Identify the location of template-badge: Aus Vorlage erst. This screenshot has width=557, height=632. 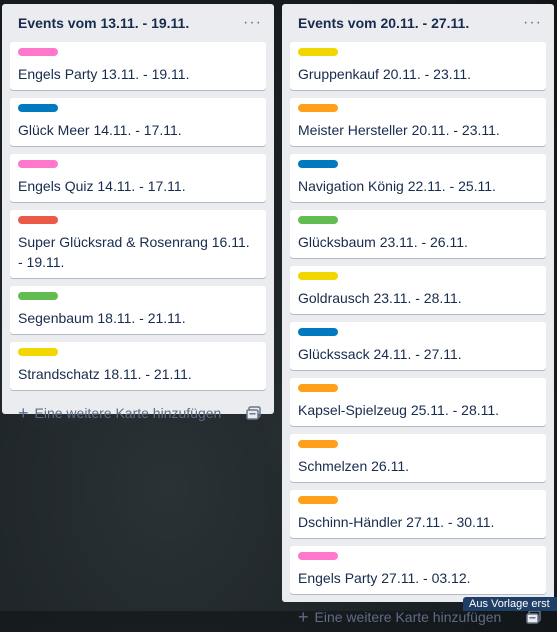
(510, 604).